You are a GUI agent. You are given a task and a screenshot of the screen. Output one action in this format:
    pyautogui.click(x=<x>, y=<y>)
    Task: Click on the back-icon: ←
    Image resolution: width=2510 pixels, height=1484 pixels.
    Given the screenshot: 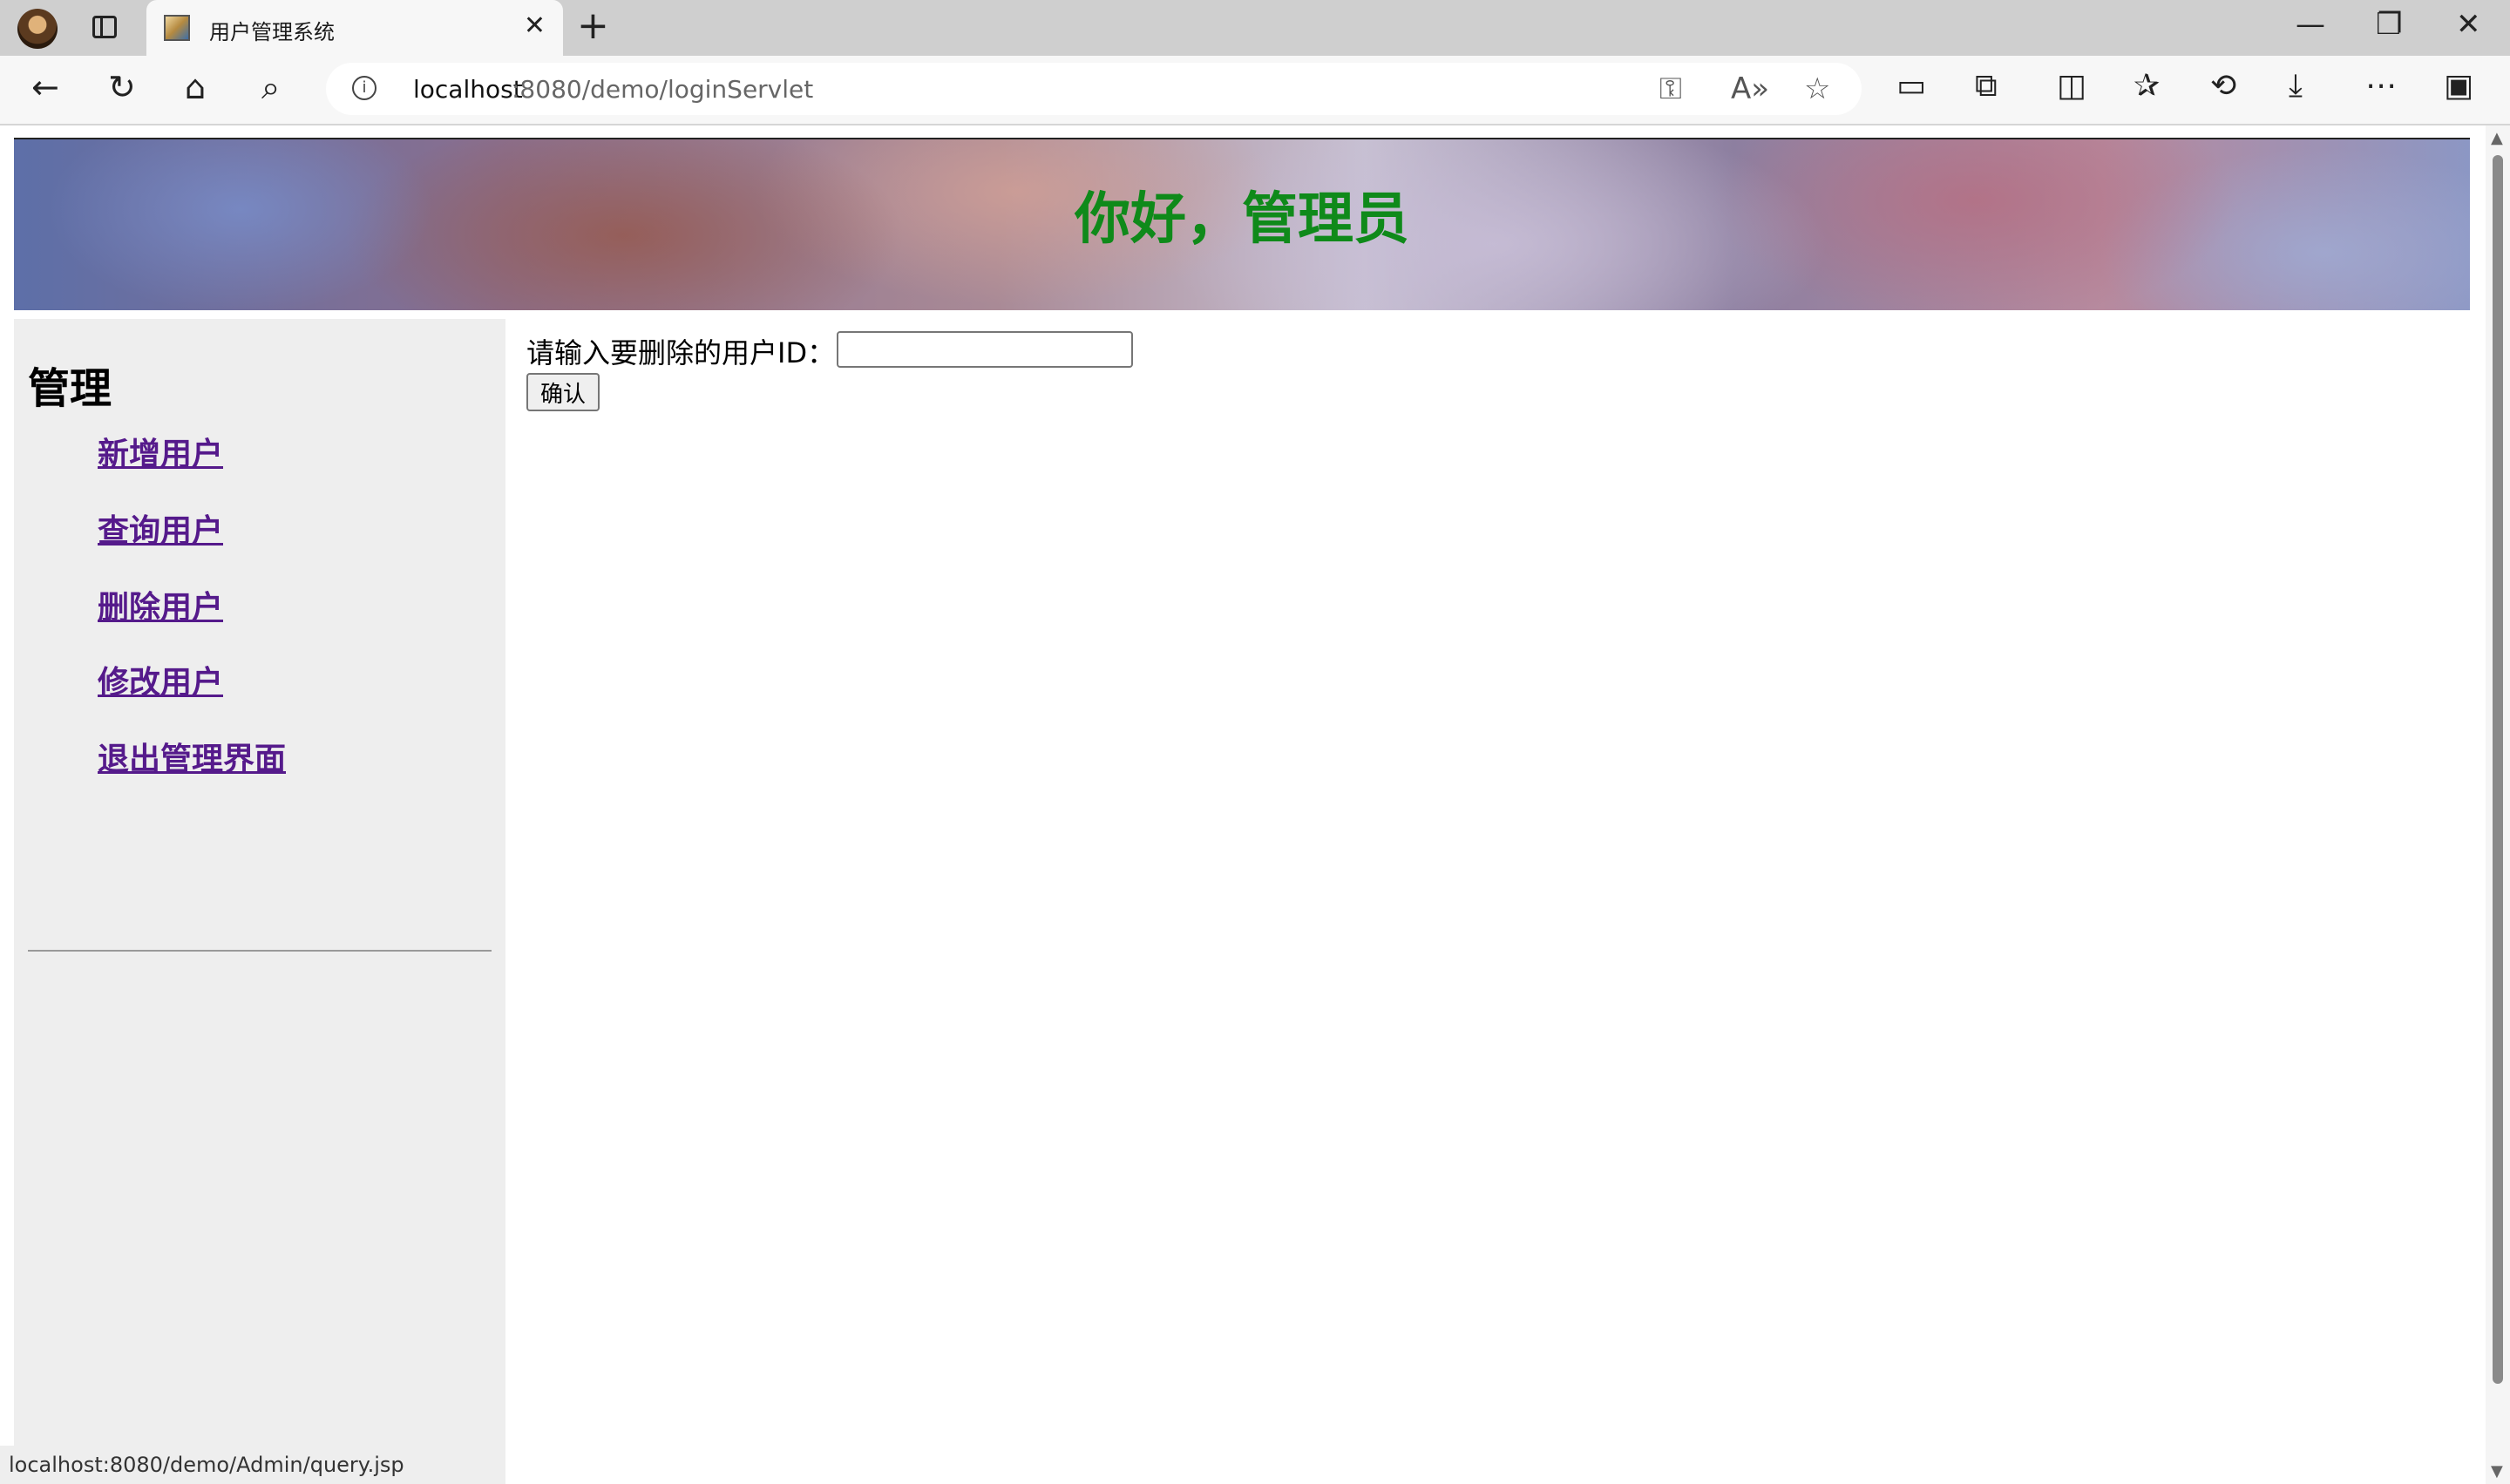 What is the action you would take?
    pyautogui.click(x=45, y=87)
    